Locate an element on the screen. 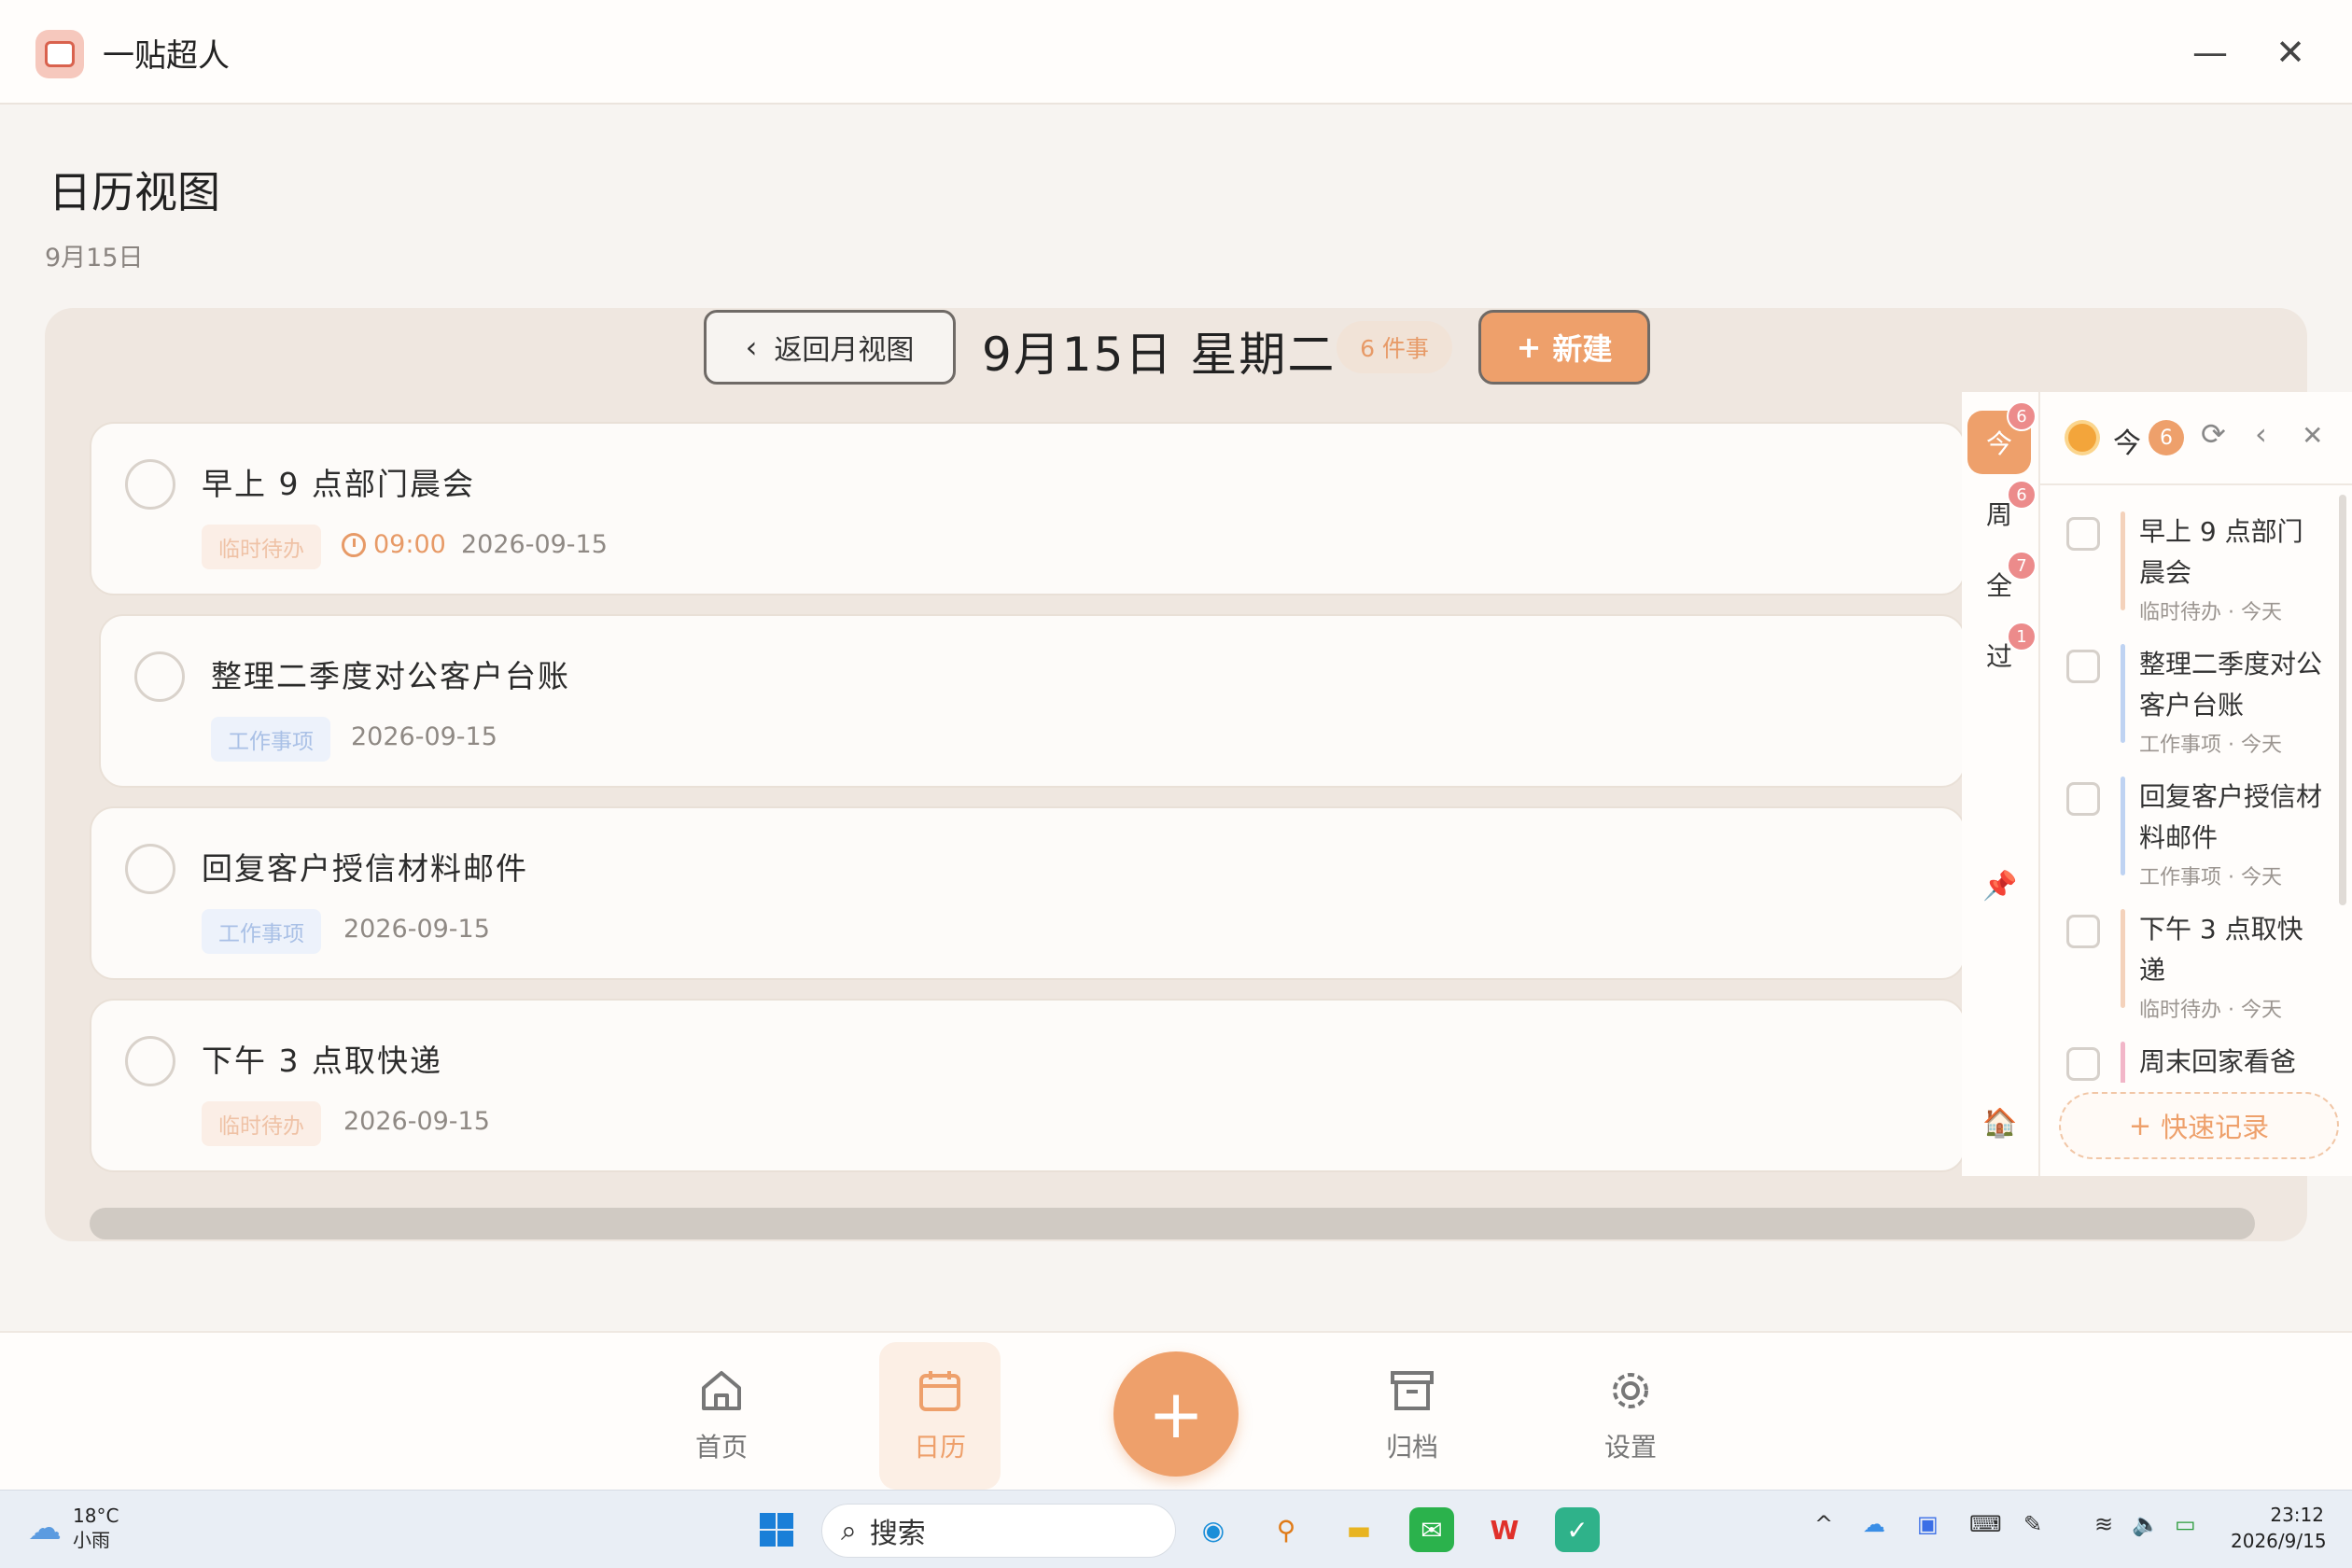  nav-archive: 归档 is located at coordinates (1412, 1416).